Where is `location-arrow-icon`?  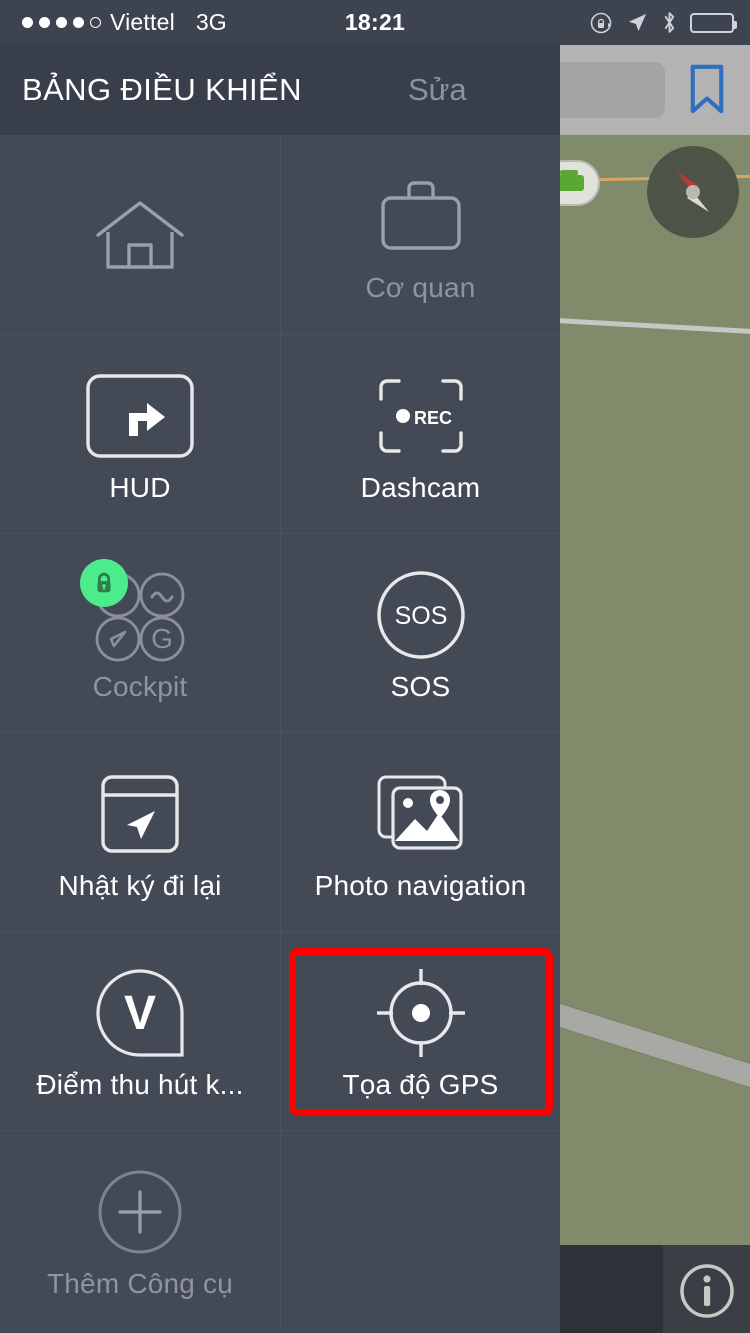 location-arrow-icon is located at coordinates (637, 22).